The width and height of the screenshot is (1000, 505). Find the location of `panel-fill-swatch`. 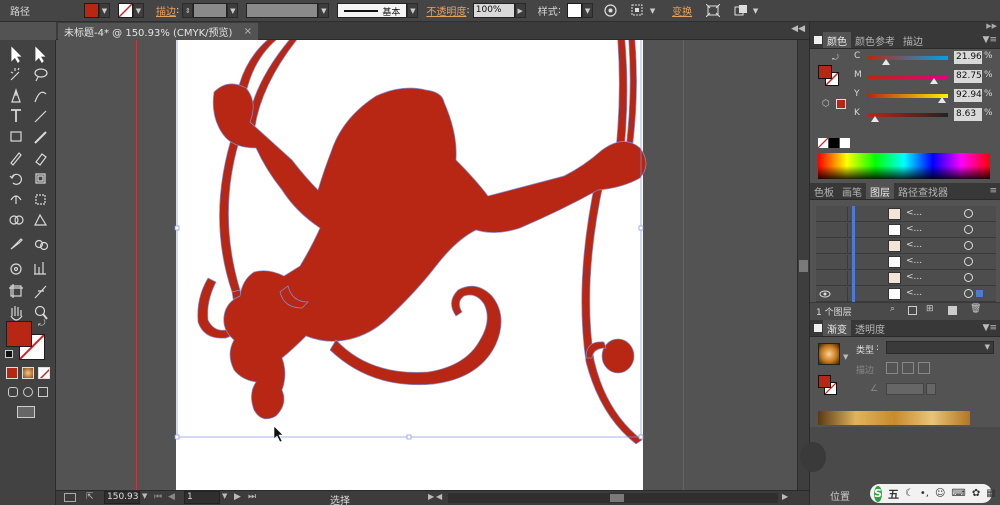

panel-fill-swatch is located at coordinates (825, 72).